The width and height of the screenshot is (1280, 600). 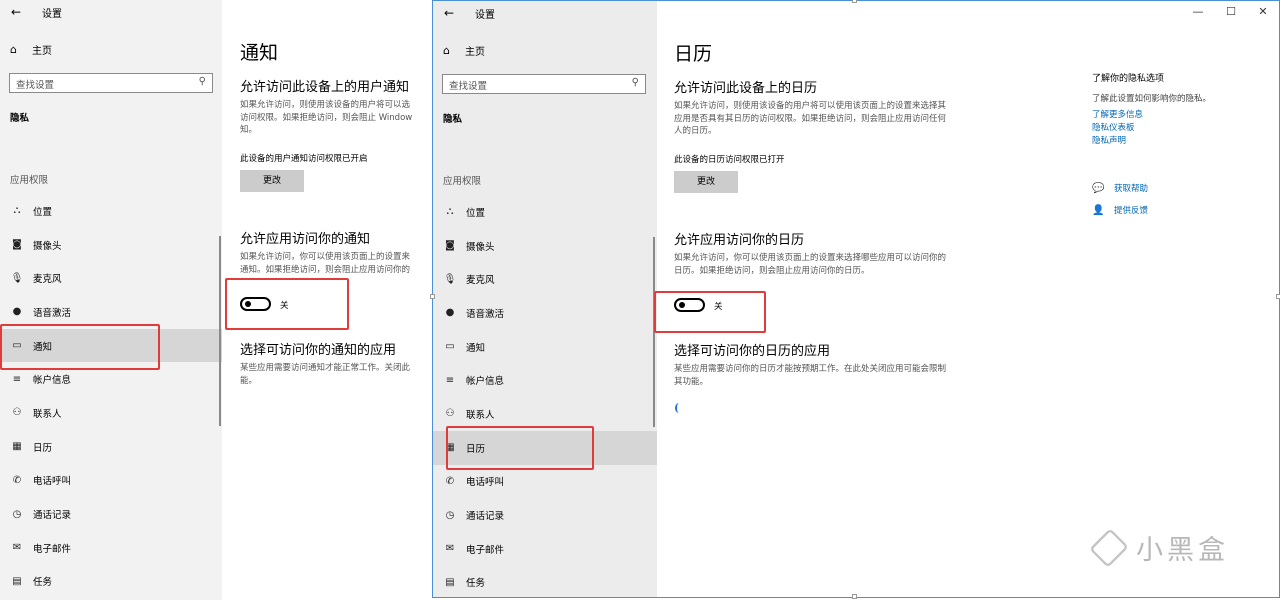 What do you see at coordinates (520, 448) in the screenshot?
I see `highlight-box-nav-calendar` at bounding box center [520, 448].